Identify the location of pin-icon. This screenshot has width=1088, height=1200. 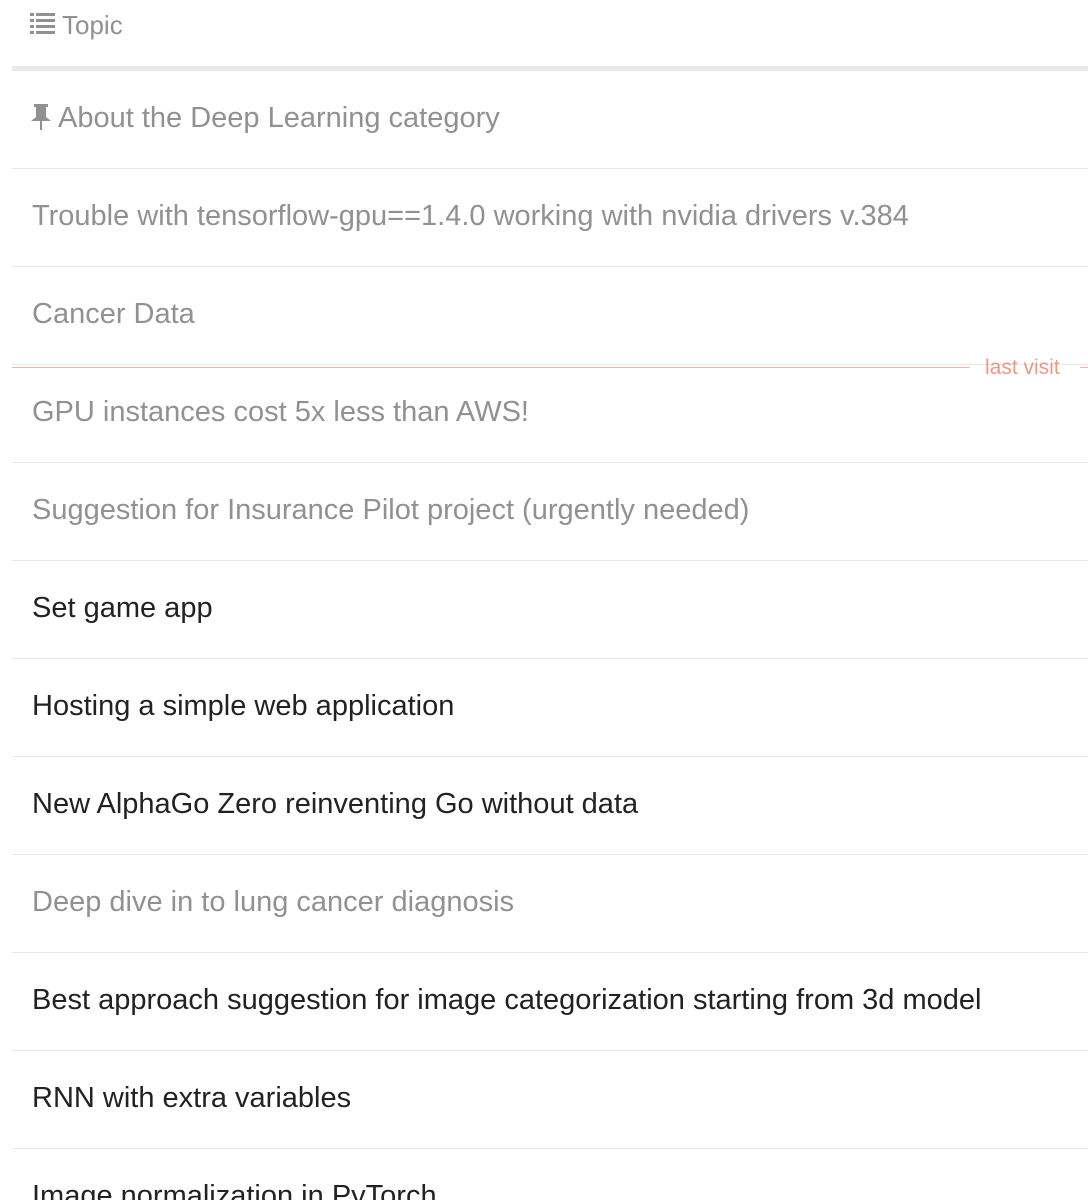
(41, 117).